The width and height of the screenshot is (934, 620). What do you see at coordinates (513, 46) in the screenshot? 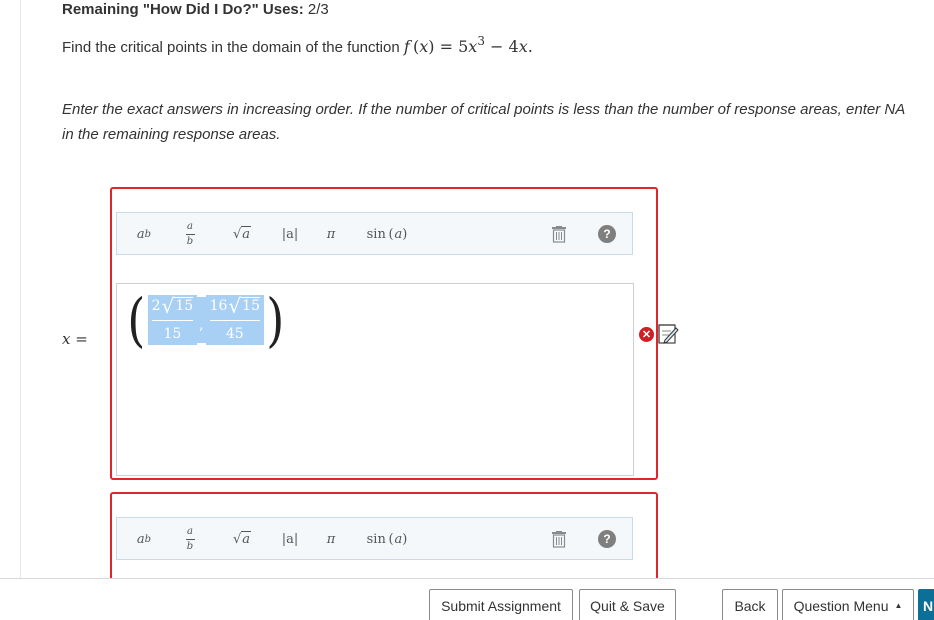
I see `coefficient-2: 4` at bounding box center [513, 46].